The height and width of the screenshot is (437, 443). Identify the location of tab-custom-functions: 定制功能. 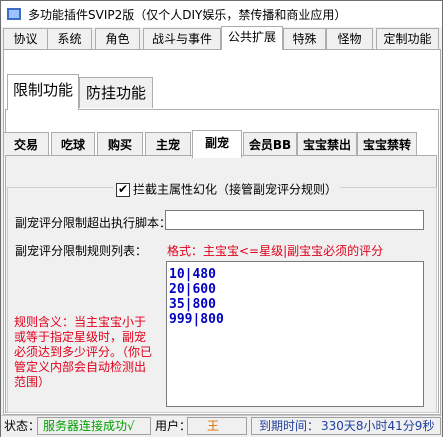
(407, 38).